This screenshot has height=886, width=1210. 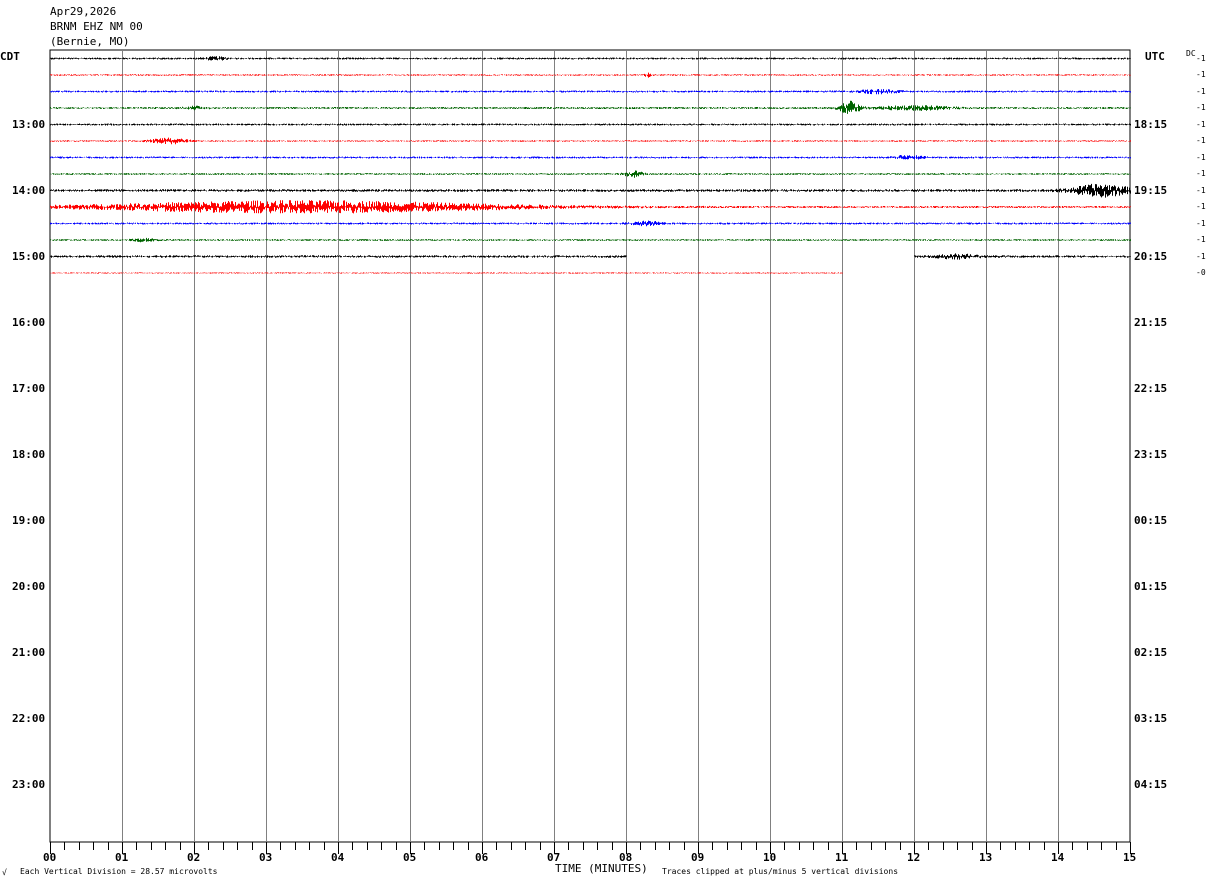 I want to click on x-tick-label: 05, so click(x=410, y=857).